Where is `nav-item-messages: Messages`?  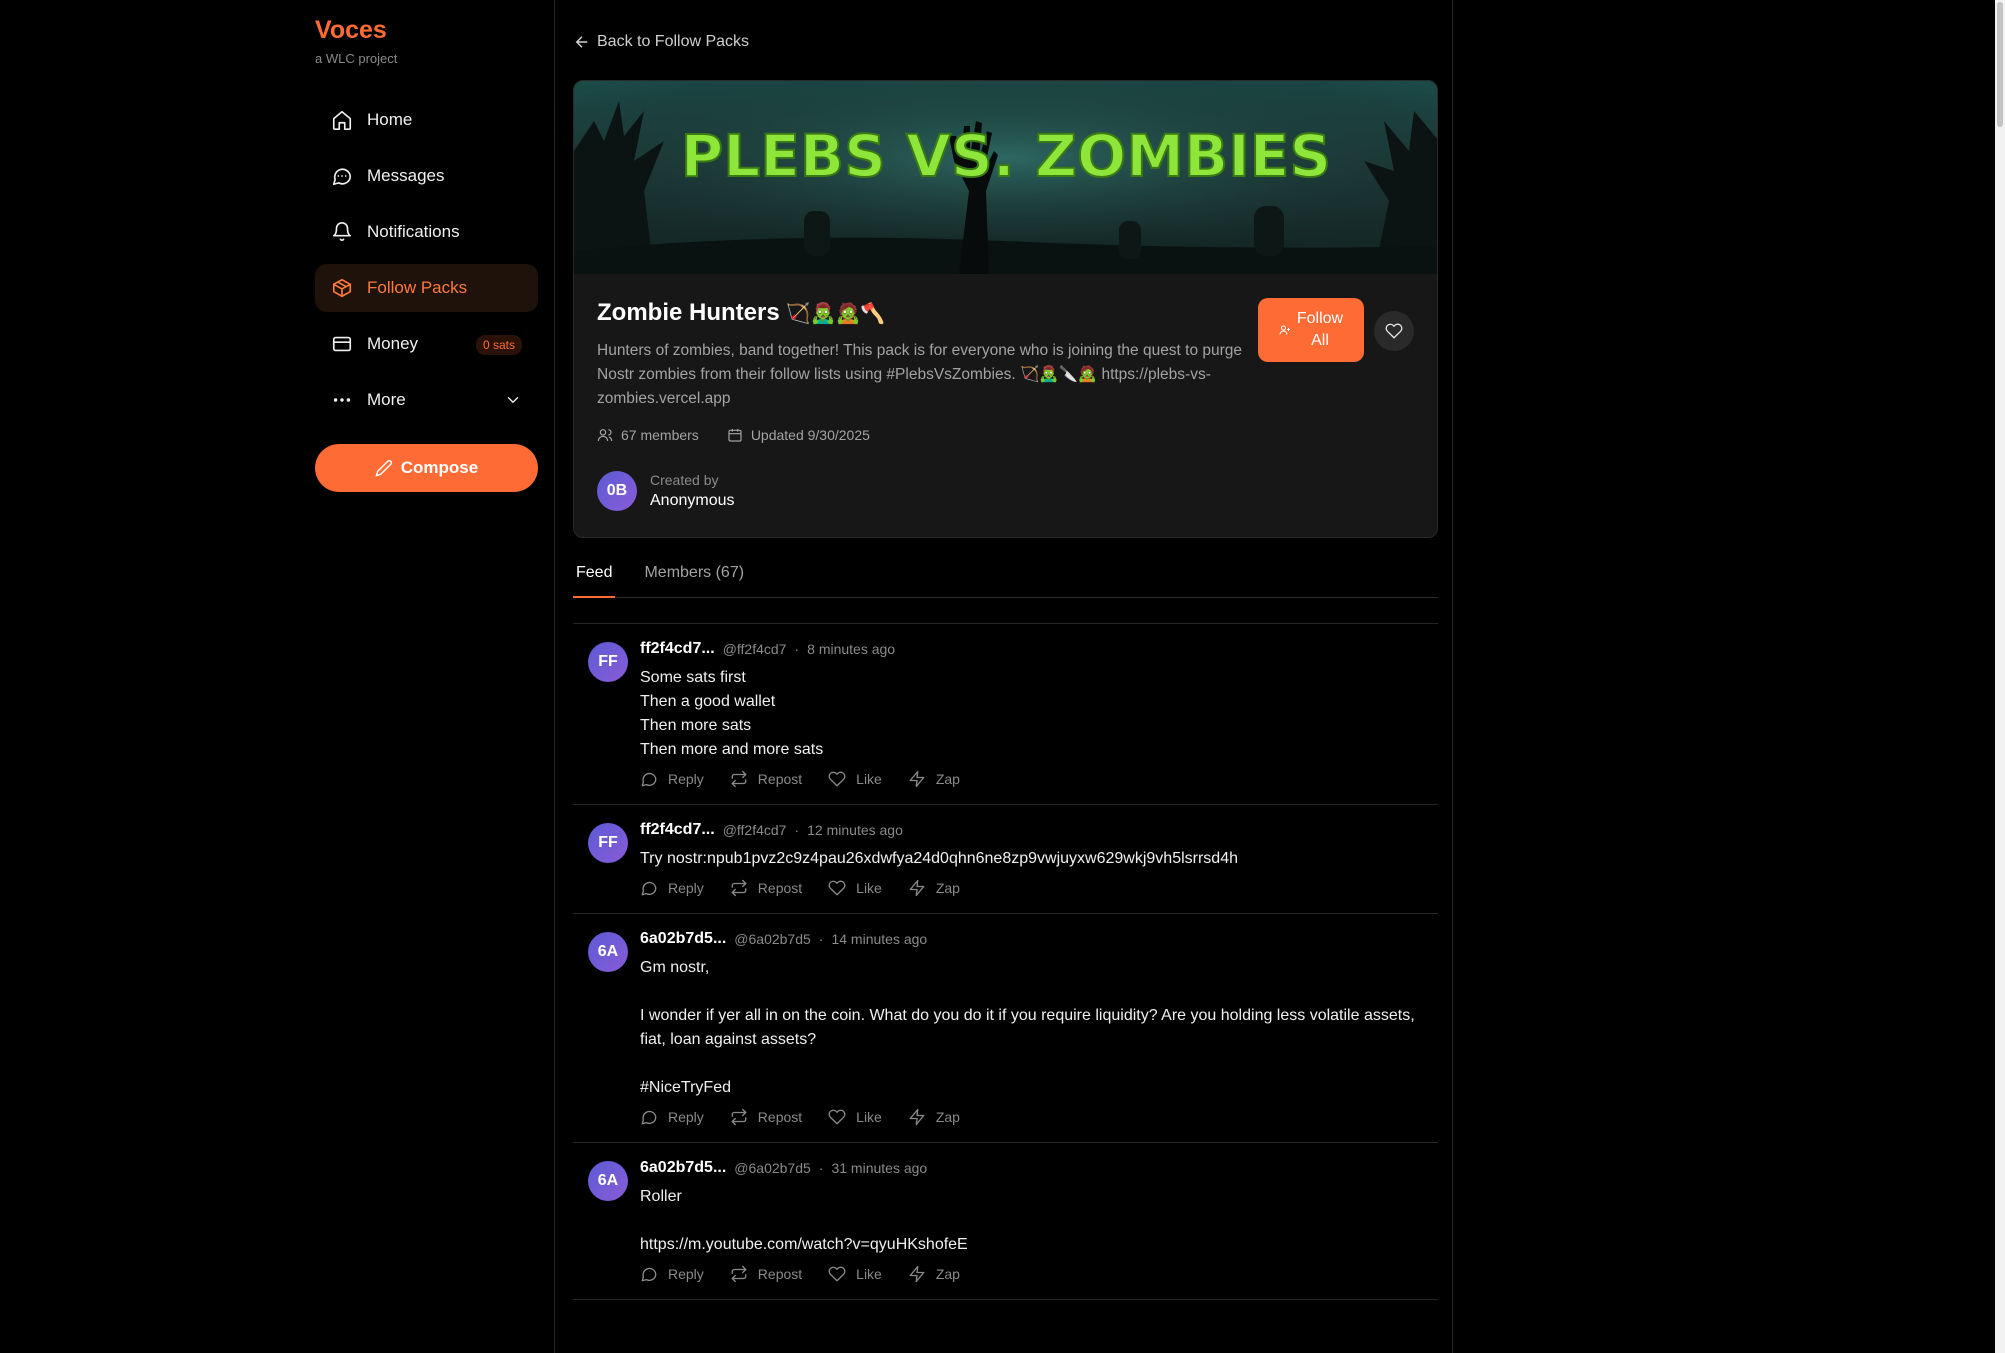
nav-item-messages: Messages is located at coordinates (426, 176).